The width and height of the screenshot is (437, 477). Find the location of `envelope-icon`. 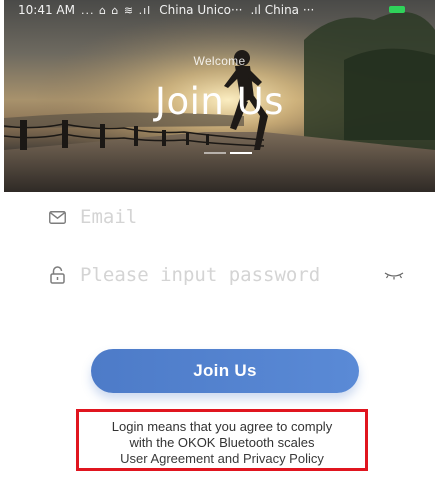

envelope-icon is located at coordinates (57, 217).